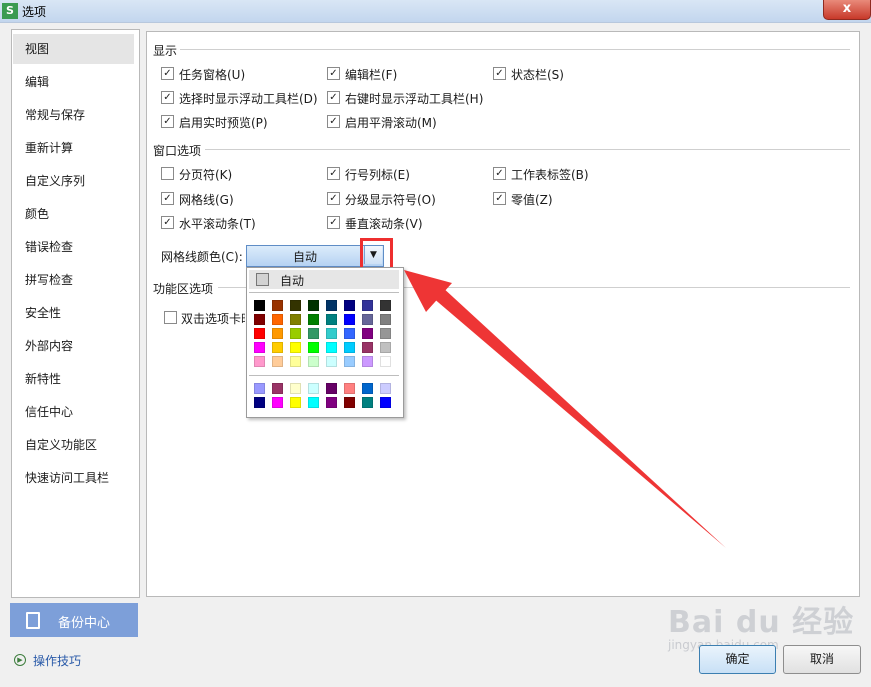  What do you see at coordinates (579, 417) in the screenshot?
I see `annotation-arrow-shaft` at bounding box center [579, 417].